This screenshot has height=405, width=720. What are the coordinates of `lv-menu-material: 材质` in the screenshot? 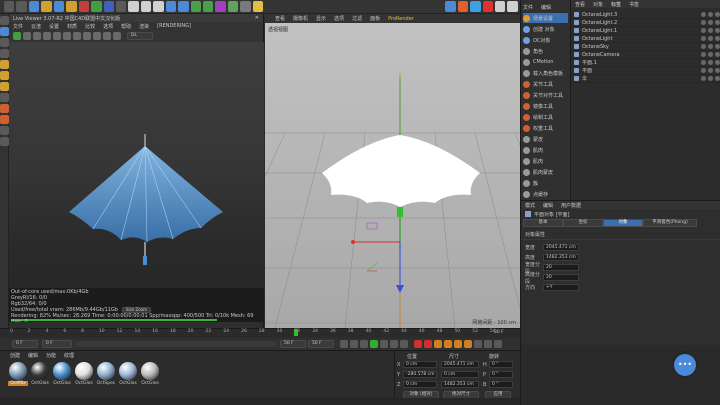 It's located at (72, 26).